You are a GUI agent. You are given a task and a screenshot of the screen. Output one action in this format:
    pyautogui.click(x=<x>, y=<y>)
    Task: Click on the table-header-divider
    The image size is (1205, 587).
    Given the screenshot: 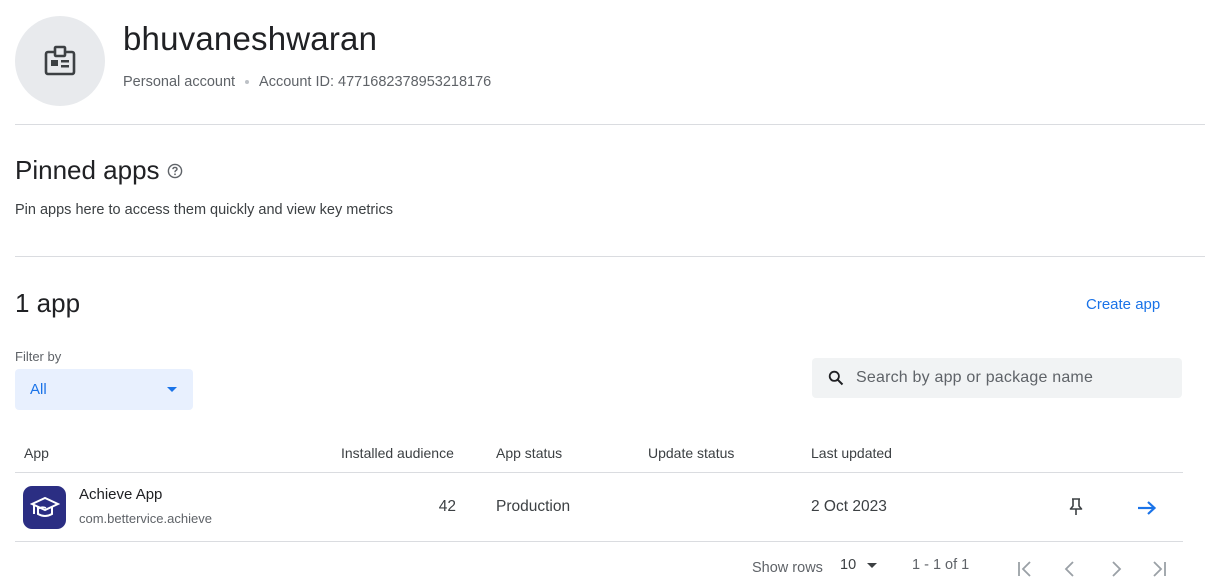 What is the action you would take?
    pyautogui.click(x=599, y=472)
    